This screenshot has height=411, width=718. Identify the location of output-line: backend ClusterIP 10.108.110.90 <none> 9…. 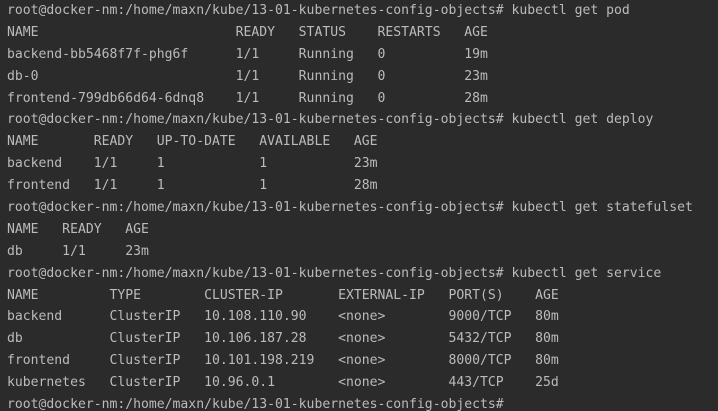
(283, 317).